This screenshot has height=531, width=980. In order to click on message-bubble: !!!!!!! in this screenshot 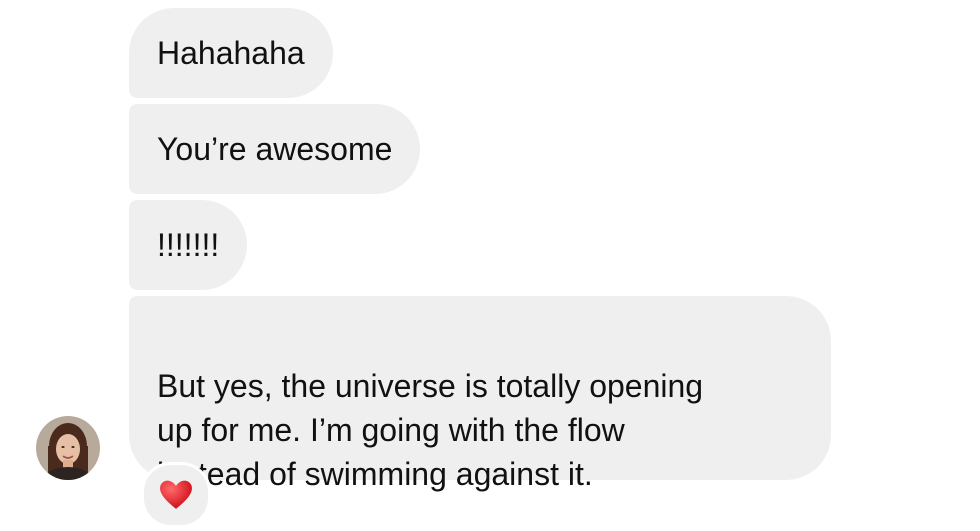, I will do `click(188, 245)`.